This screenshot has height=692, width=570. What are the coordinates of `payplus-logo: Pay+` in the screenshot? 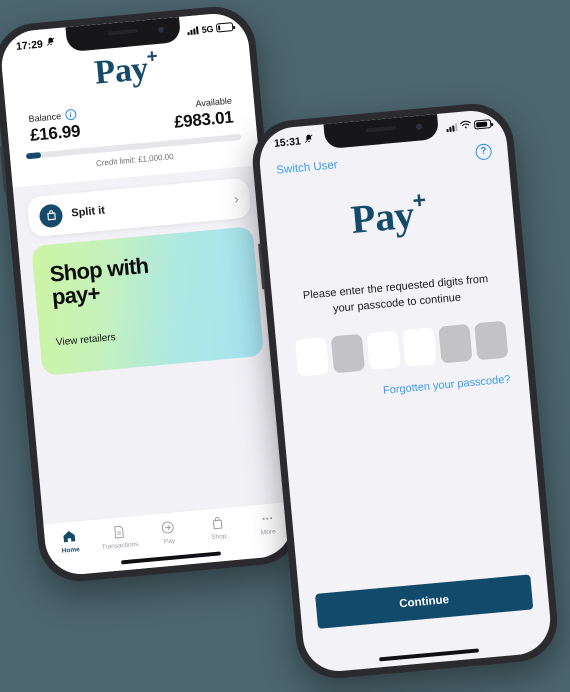 It's located at (389, 217).